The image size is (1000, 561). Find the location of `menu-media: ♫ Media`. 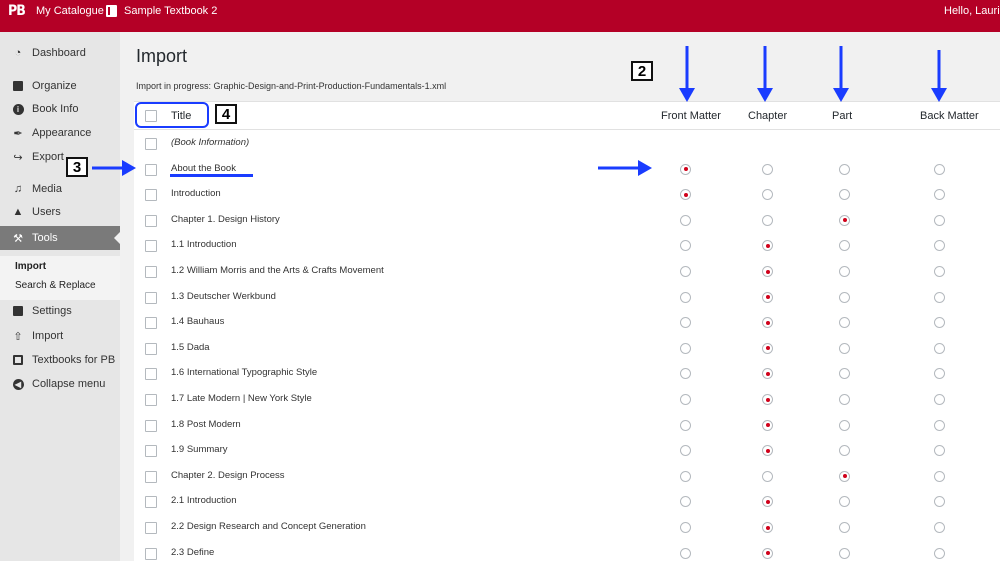

menu-media: ♫ Media is located at coordinates (60, 189).